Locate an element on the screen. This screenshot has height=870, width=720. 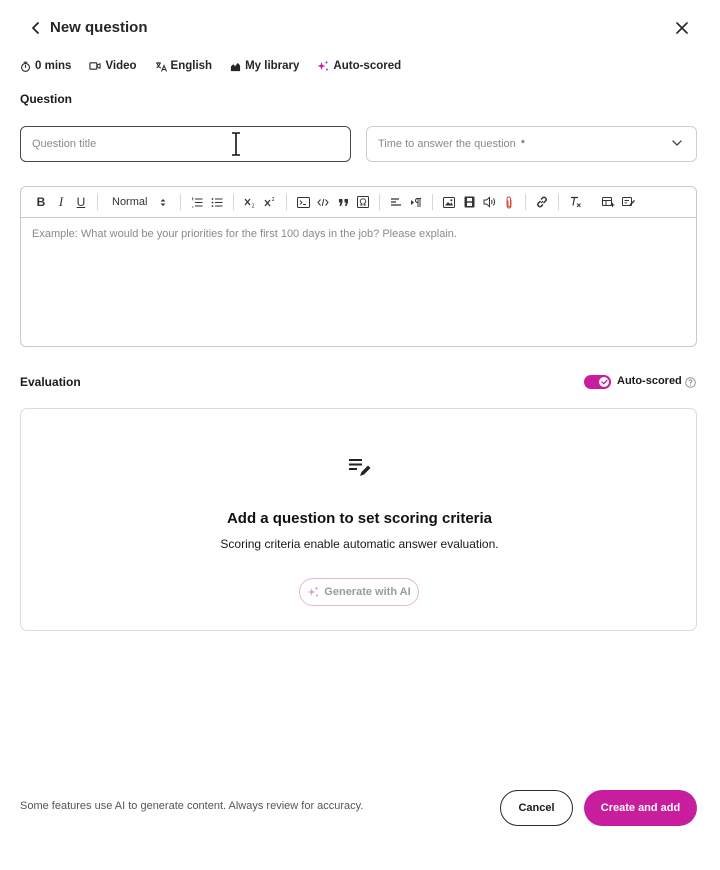
card-heading: Add a question to set scoring criteria is located at coordinates (359, 518).